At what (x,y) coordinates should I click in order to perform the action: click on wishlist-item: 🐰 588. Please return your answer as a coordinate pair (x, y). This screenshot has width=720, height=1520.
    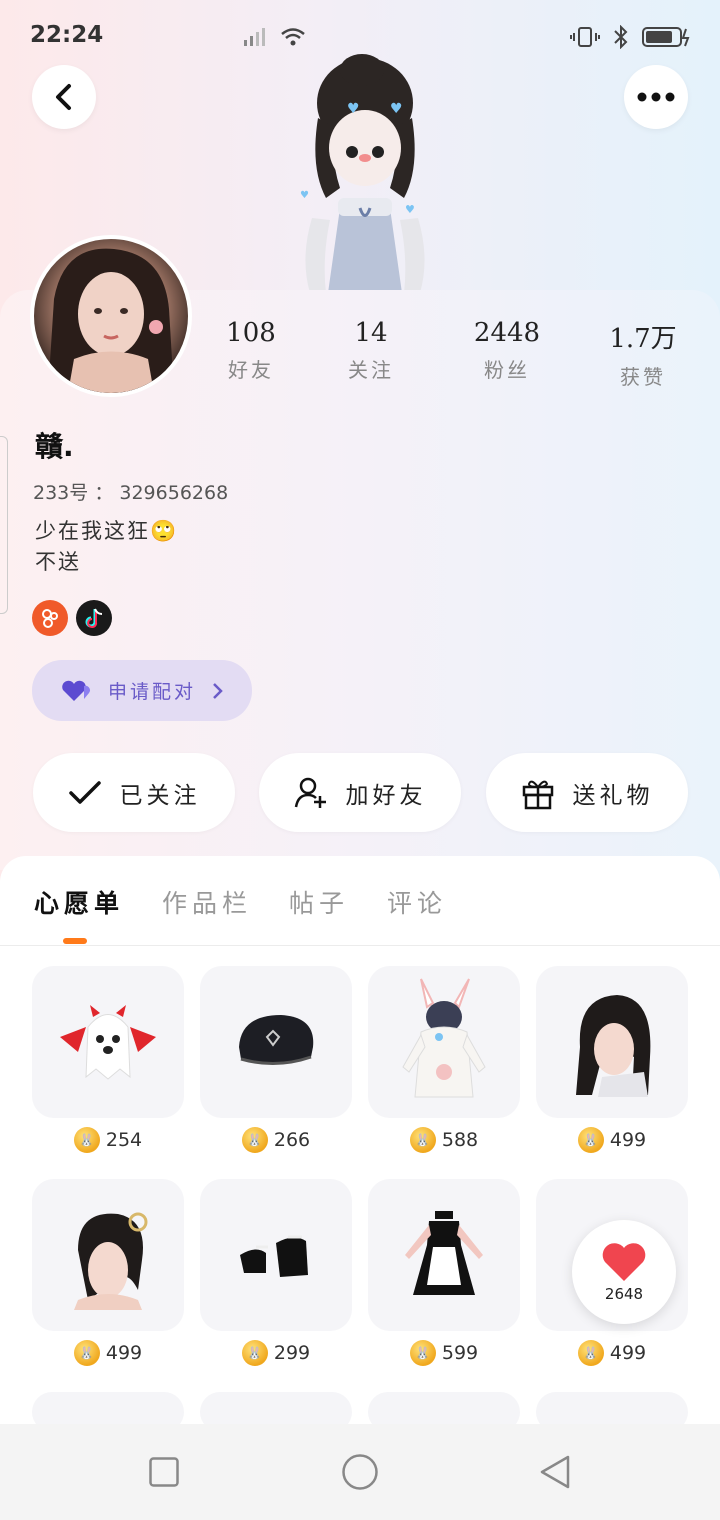
    Looking at the image, I should click on (444, 1059).